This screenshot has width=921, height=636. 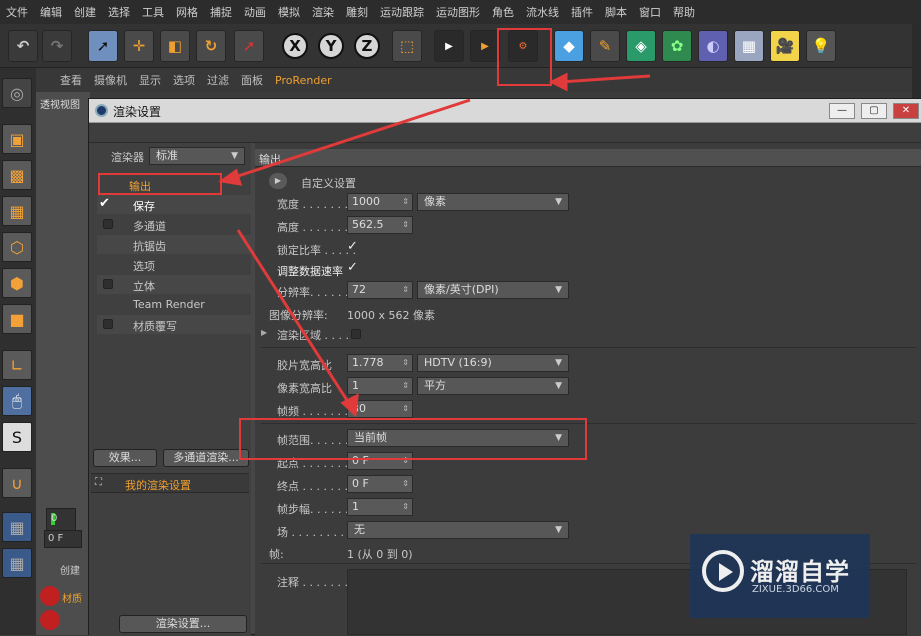 I want to click on watermark-url: ZIXUE.3D66.COM, so click(x=795, y=589).